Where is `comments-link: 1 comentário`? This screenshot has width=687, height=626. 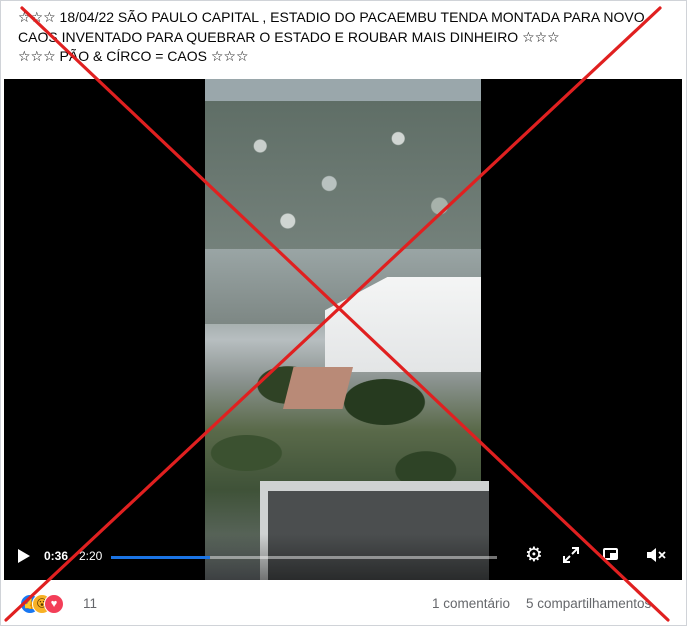
comments-link: 1 comentário is located at coordinates (471, 603).